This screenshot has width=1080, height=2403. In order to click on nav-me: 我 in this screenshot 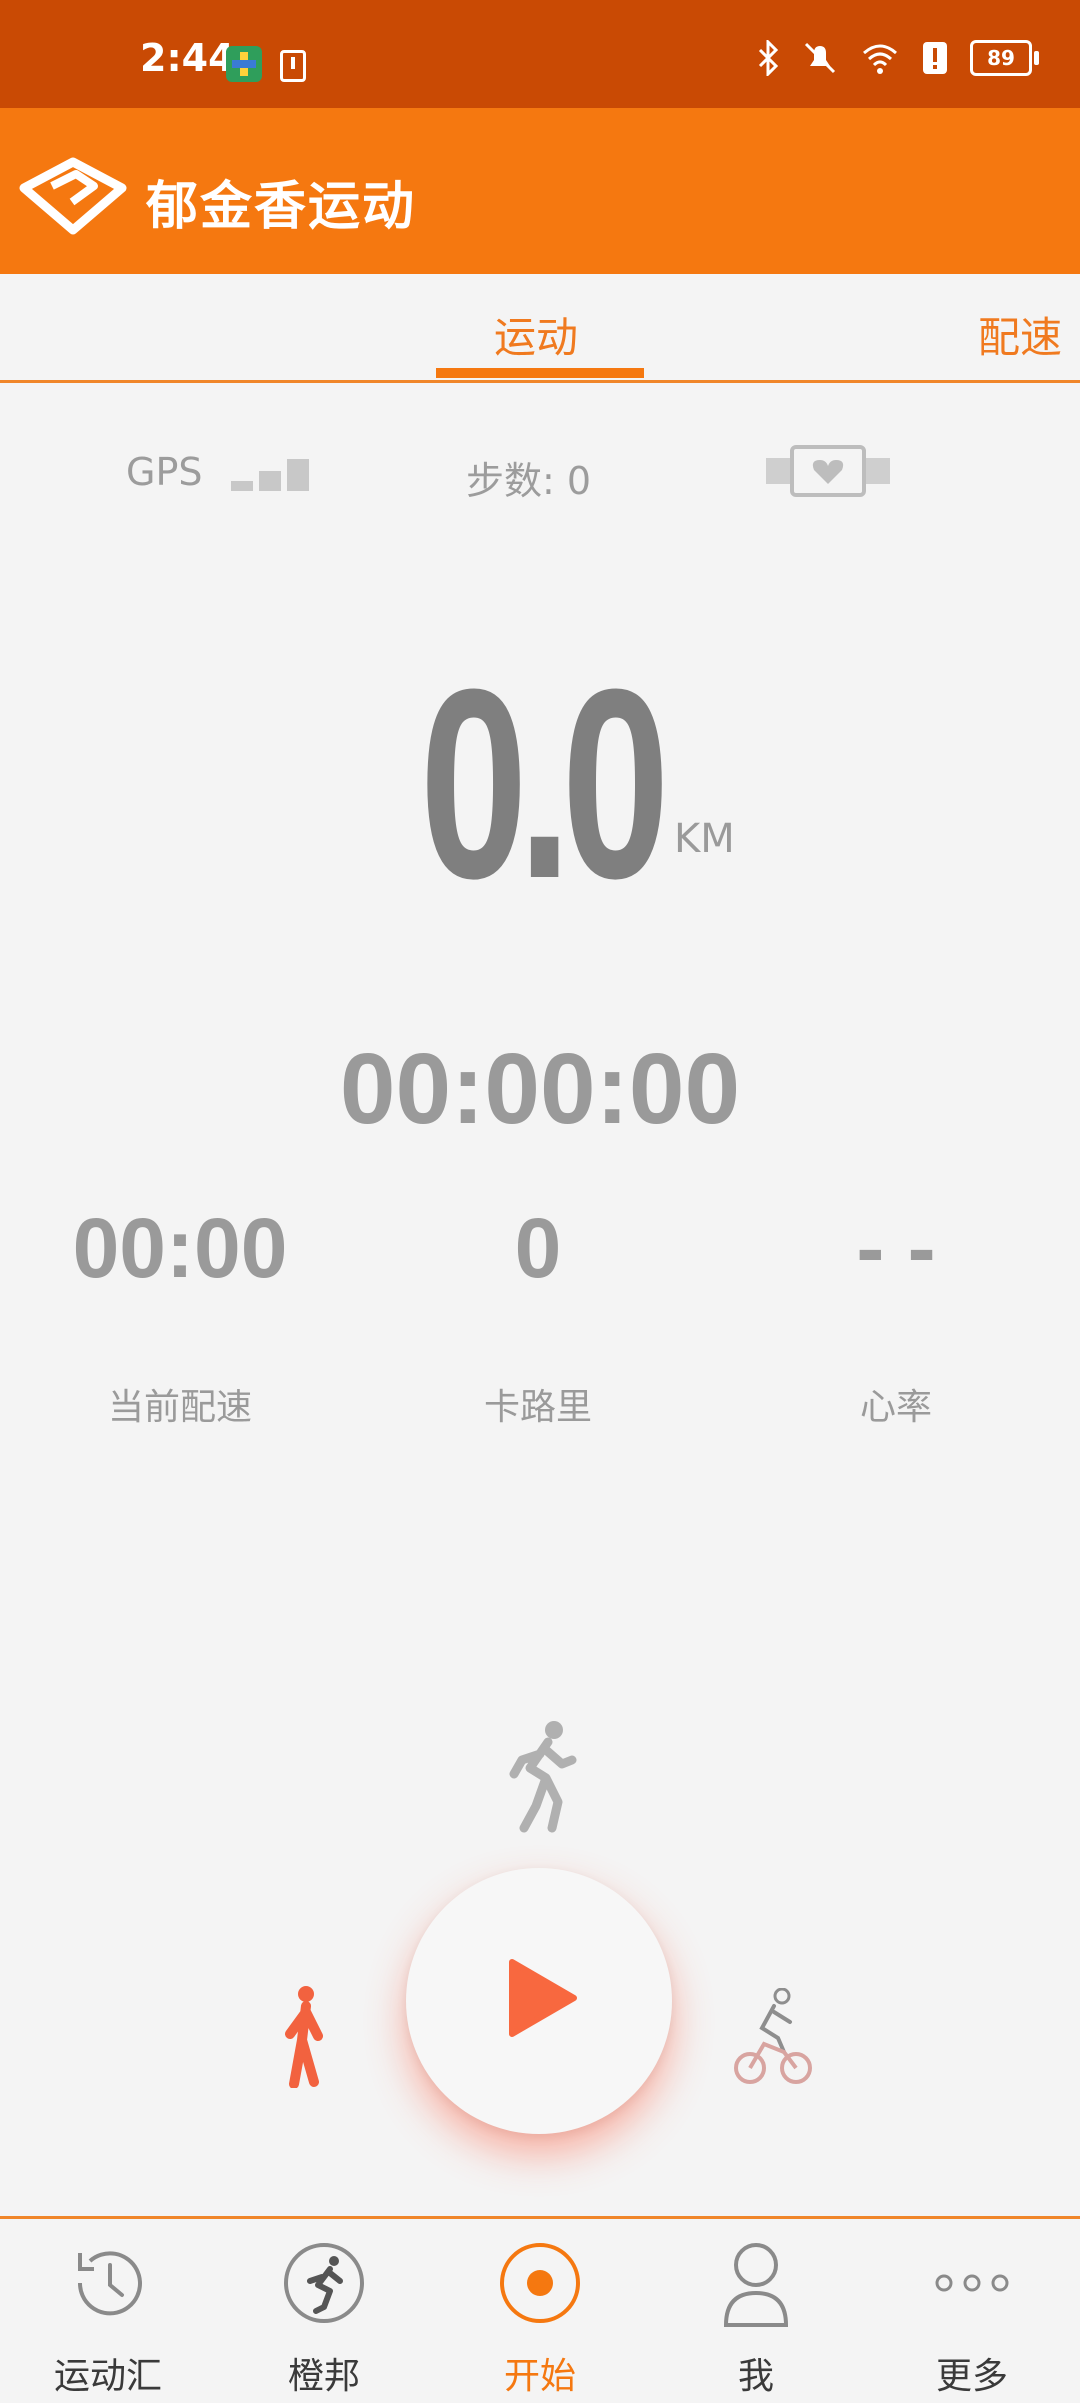, I will do `click(756, 2311)`.